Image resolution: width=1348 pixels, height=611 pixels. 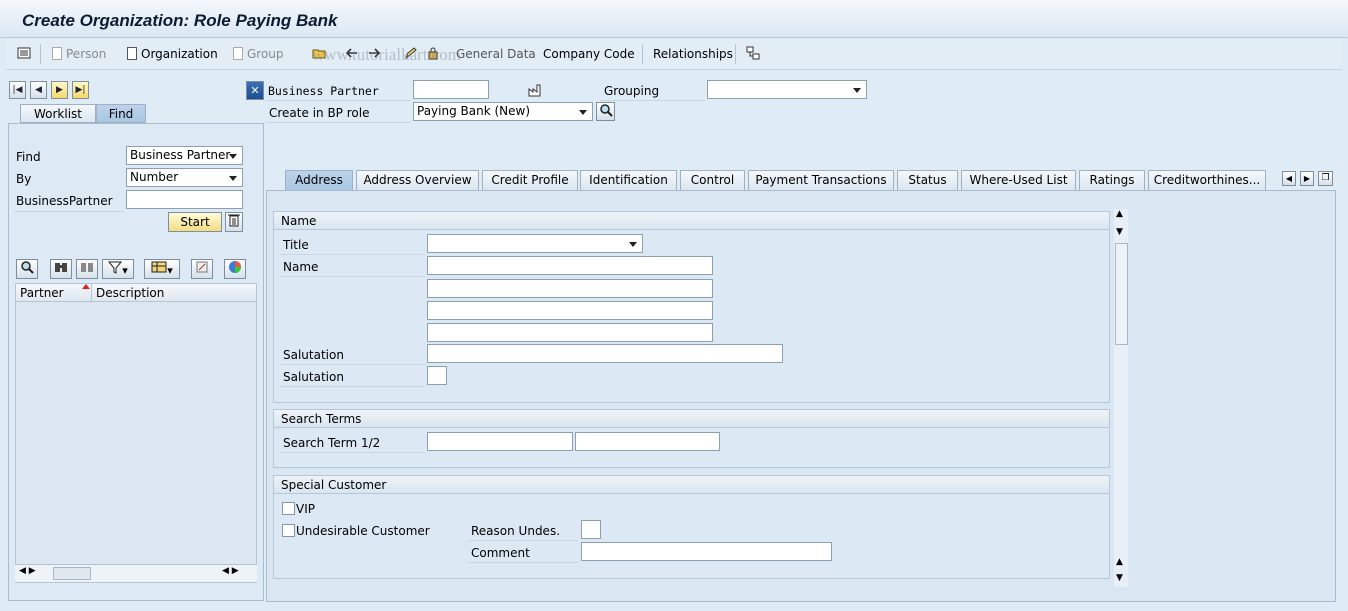 I want to click on start-button: Start, so click(x=195, y=222).